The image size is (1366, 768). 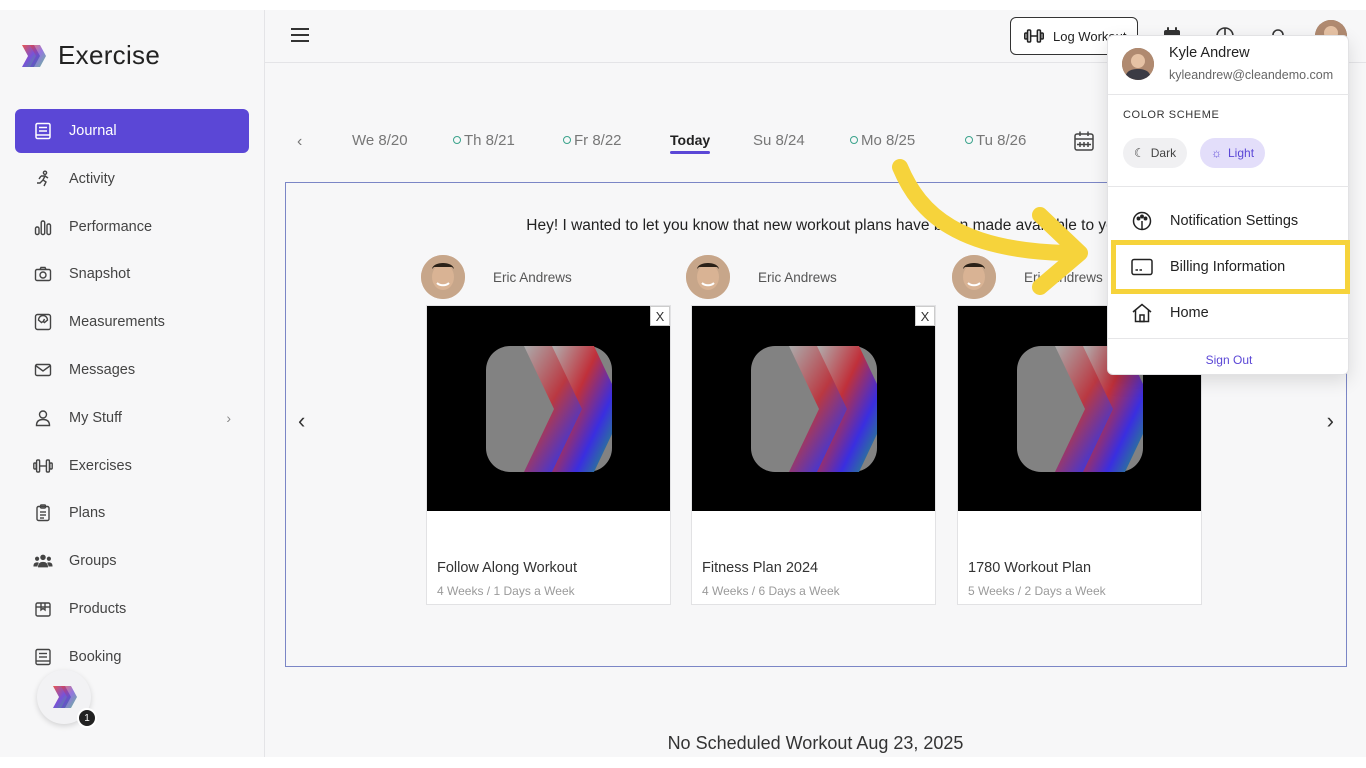 I want to click on card-subtitle: 4 Weeks / 1 Days a Week, so click(x=506, y=591).